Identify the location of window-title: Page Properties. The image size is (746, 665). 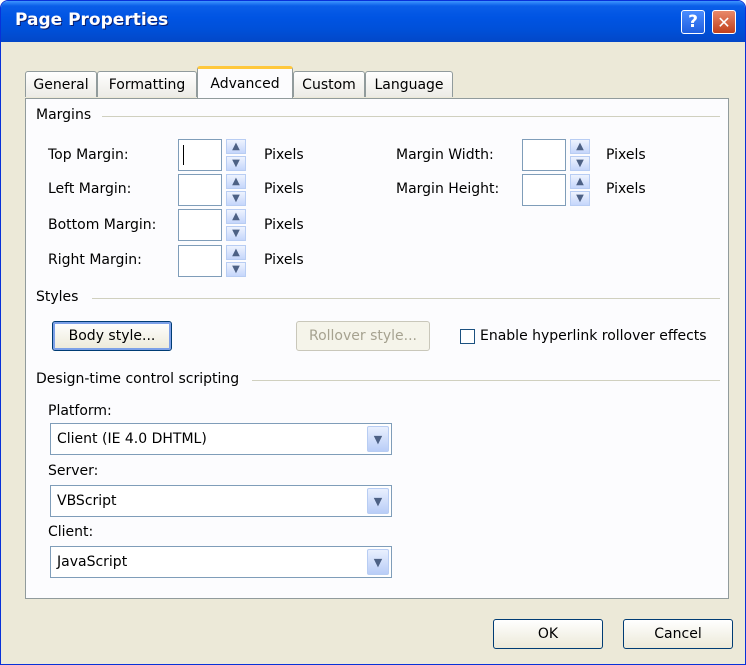
(92, 20).